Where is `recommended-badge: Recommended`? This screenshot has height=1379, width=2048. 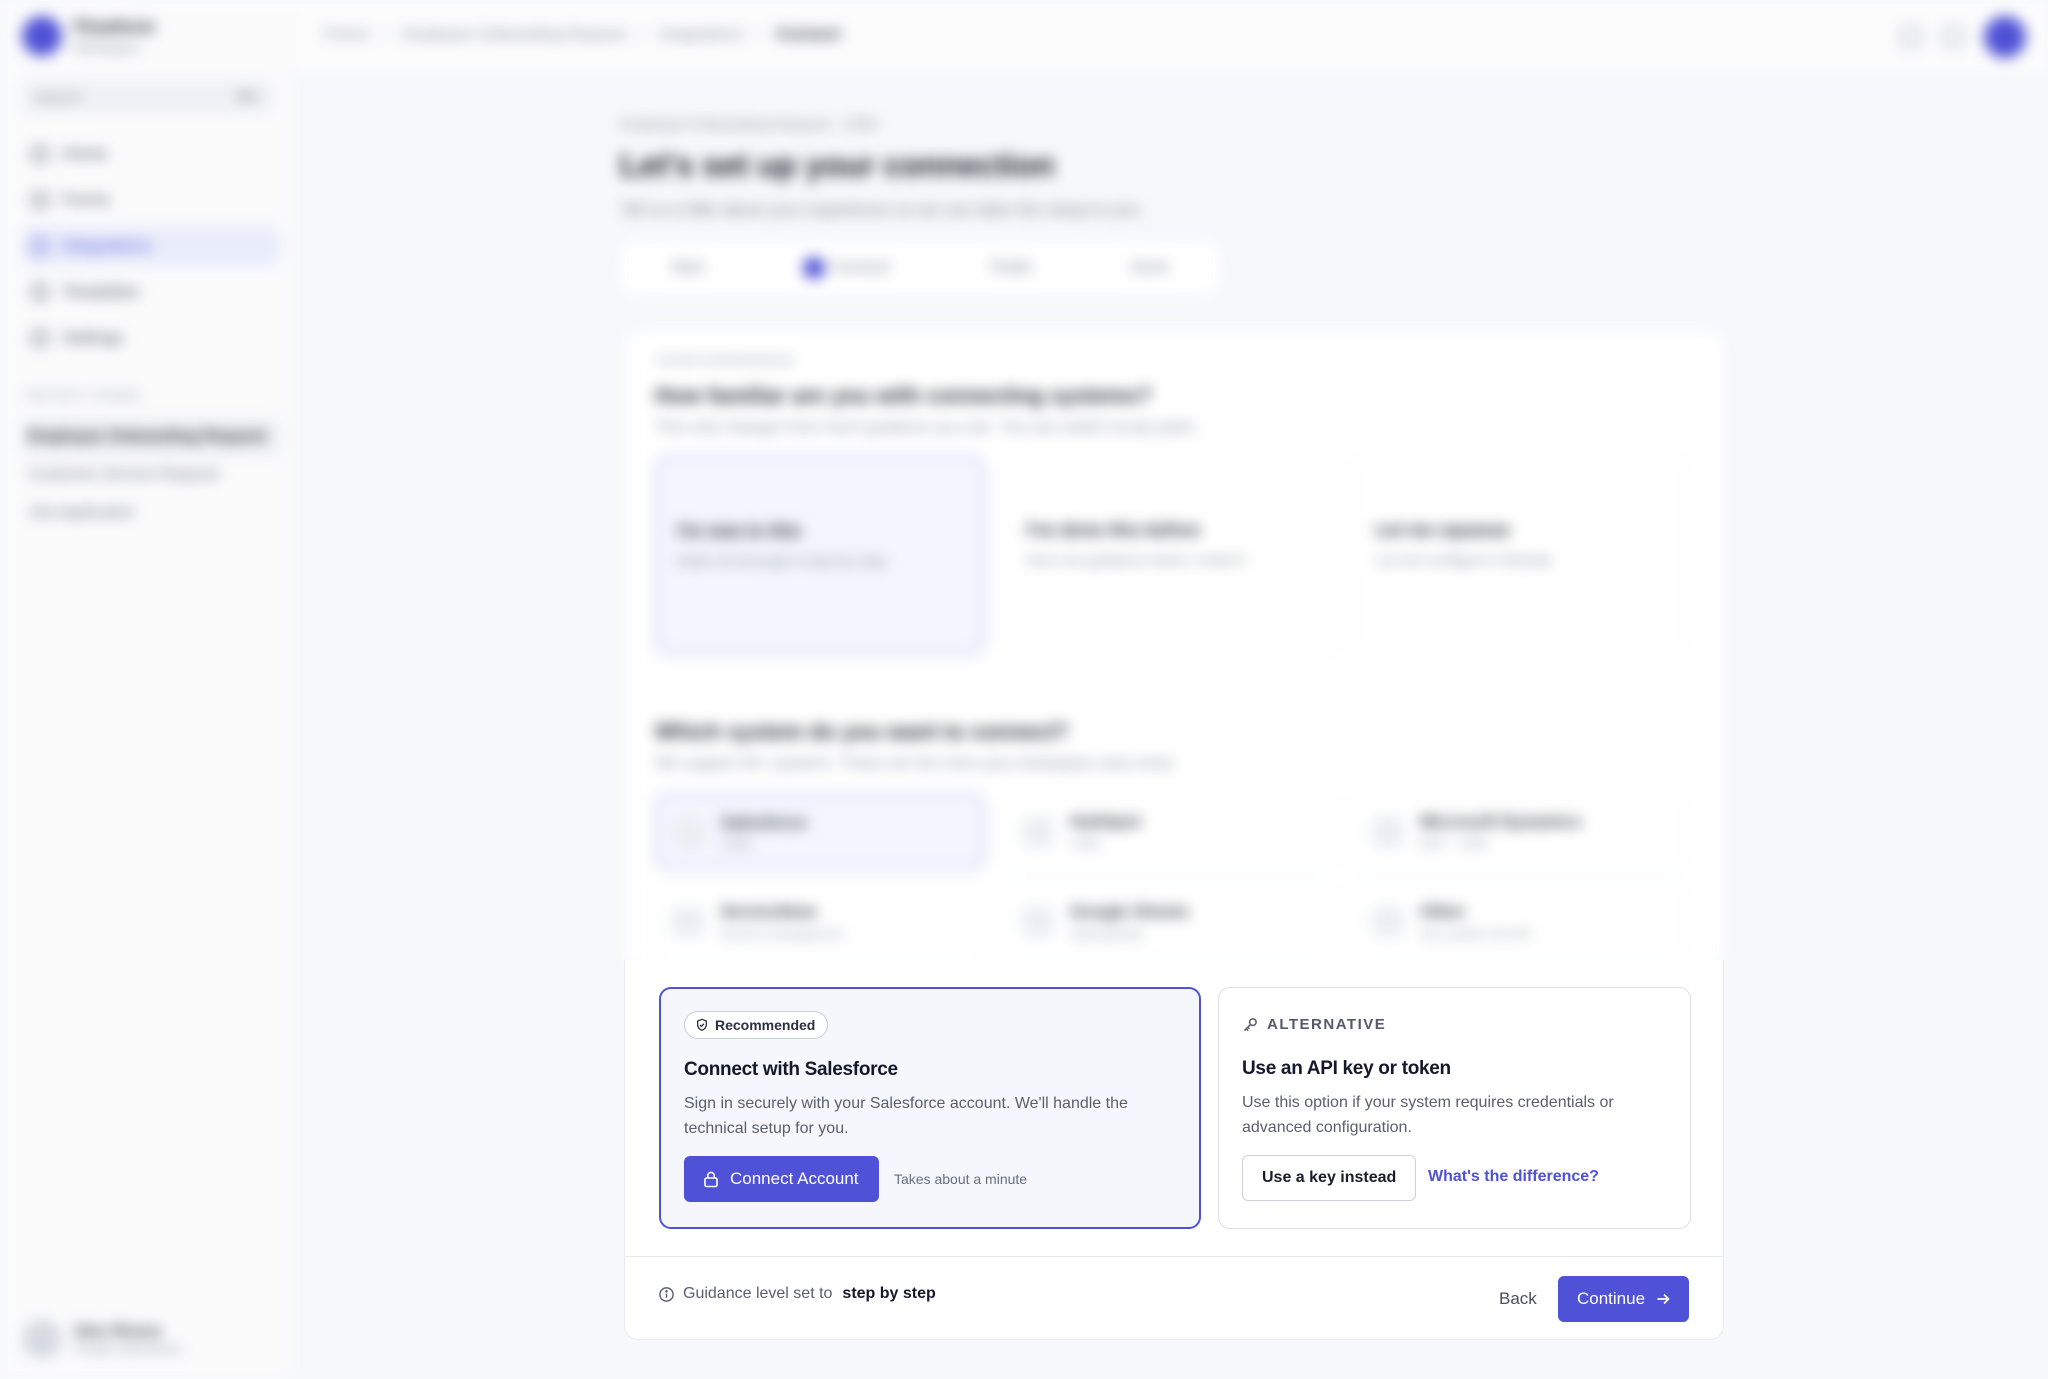
recommended-badge: Recommended is located at coordinates (756, 1025).